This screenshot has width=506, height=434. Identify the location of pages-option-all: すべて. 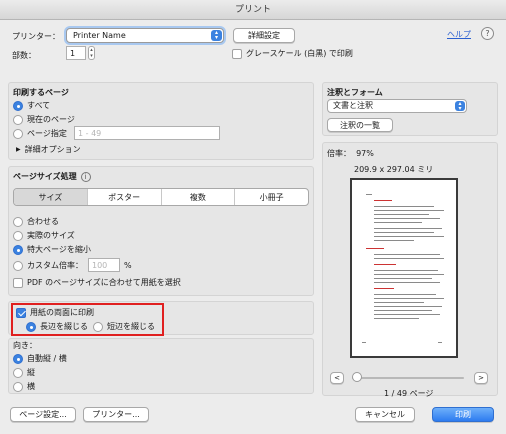
(31, 105).